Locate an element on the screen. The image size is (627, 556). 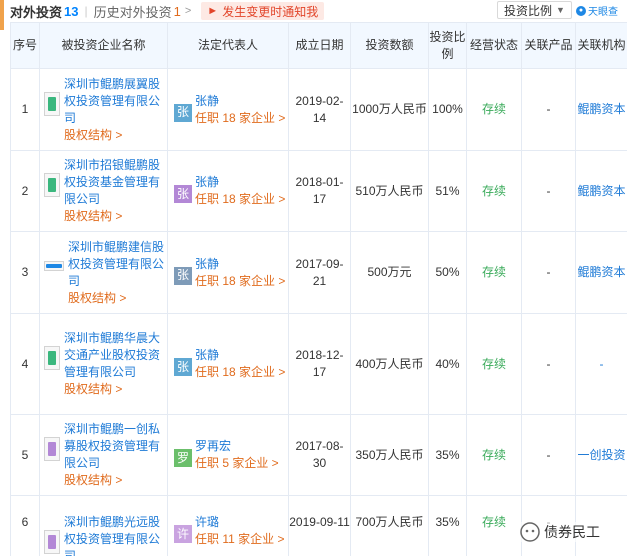
watermark: 债券民工 is located at coordinates (560, 532).